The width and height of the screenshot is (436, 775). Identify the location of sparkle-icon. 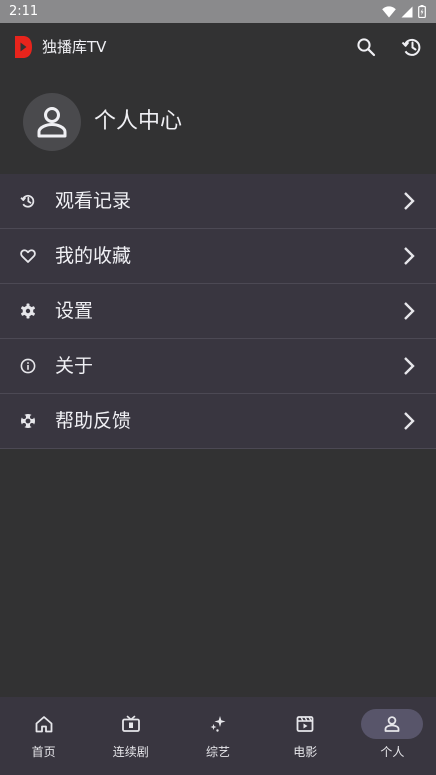
(218, 724).